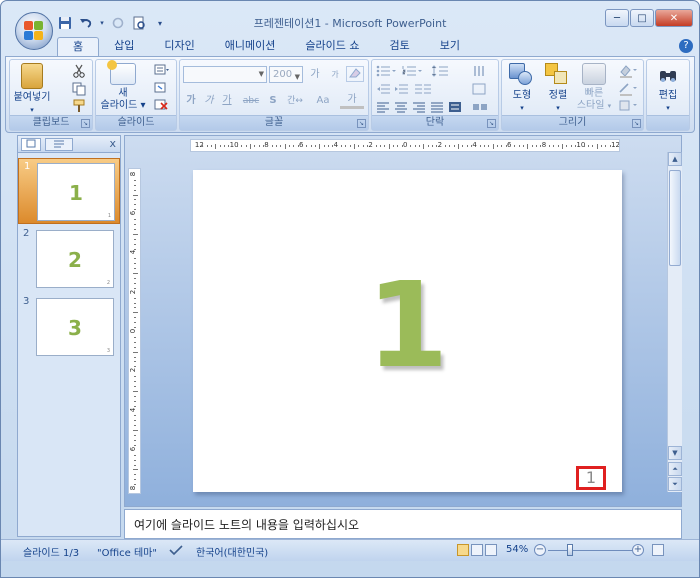  What do you see at coordinates (176, 551) in the screenshot?
I see `spelling-check-icon` at bounding box center [176, 551].